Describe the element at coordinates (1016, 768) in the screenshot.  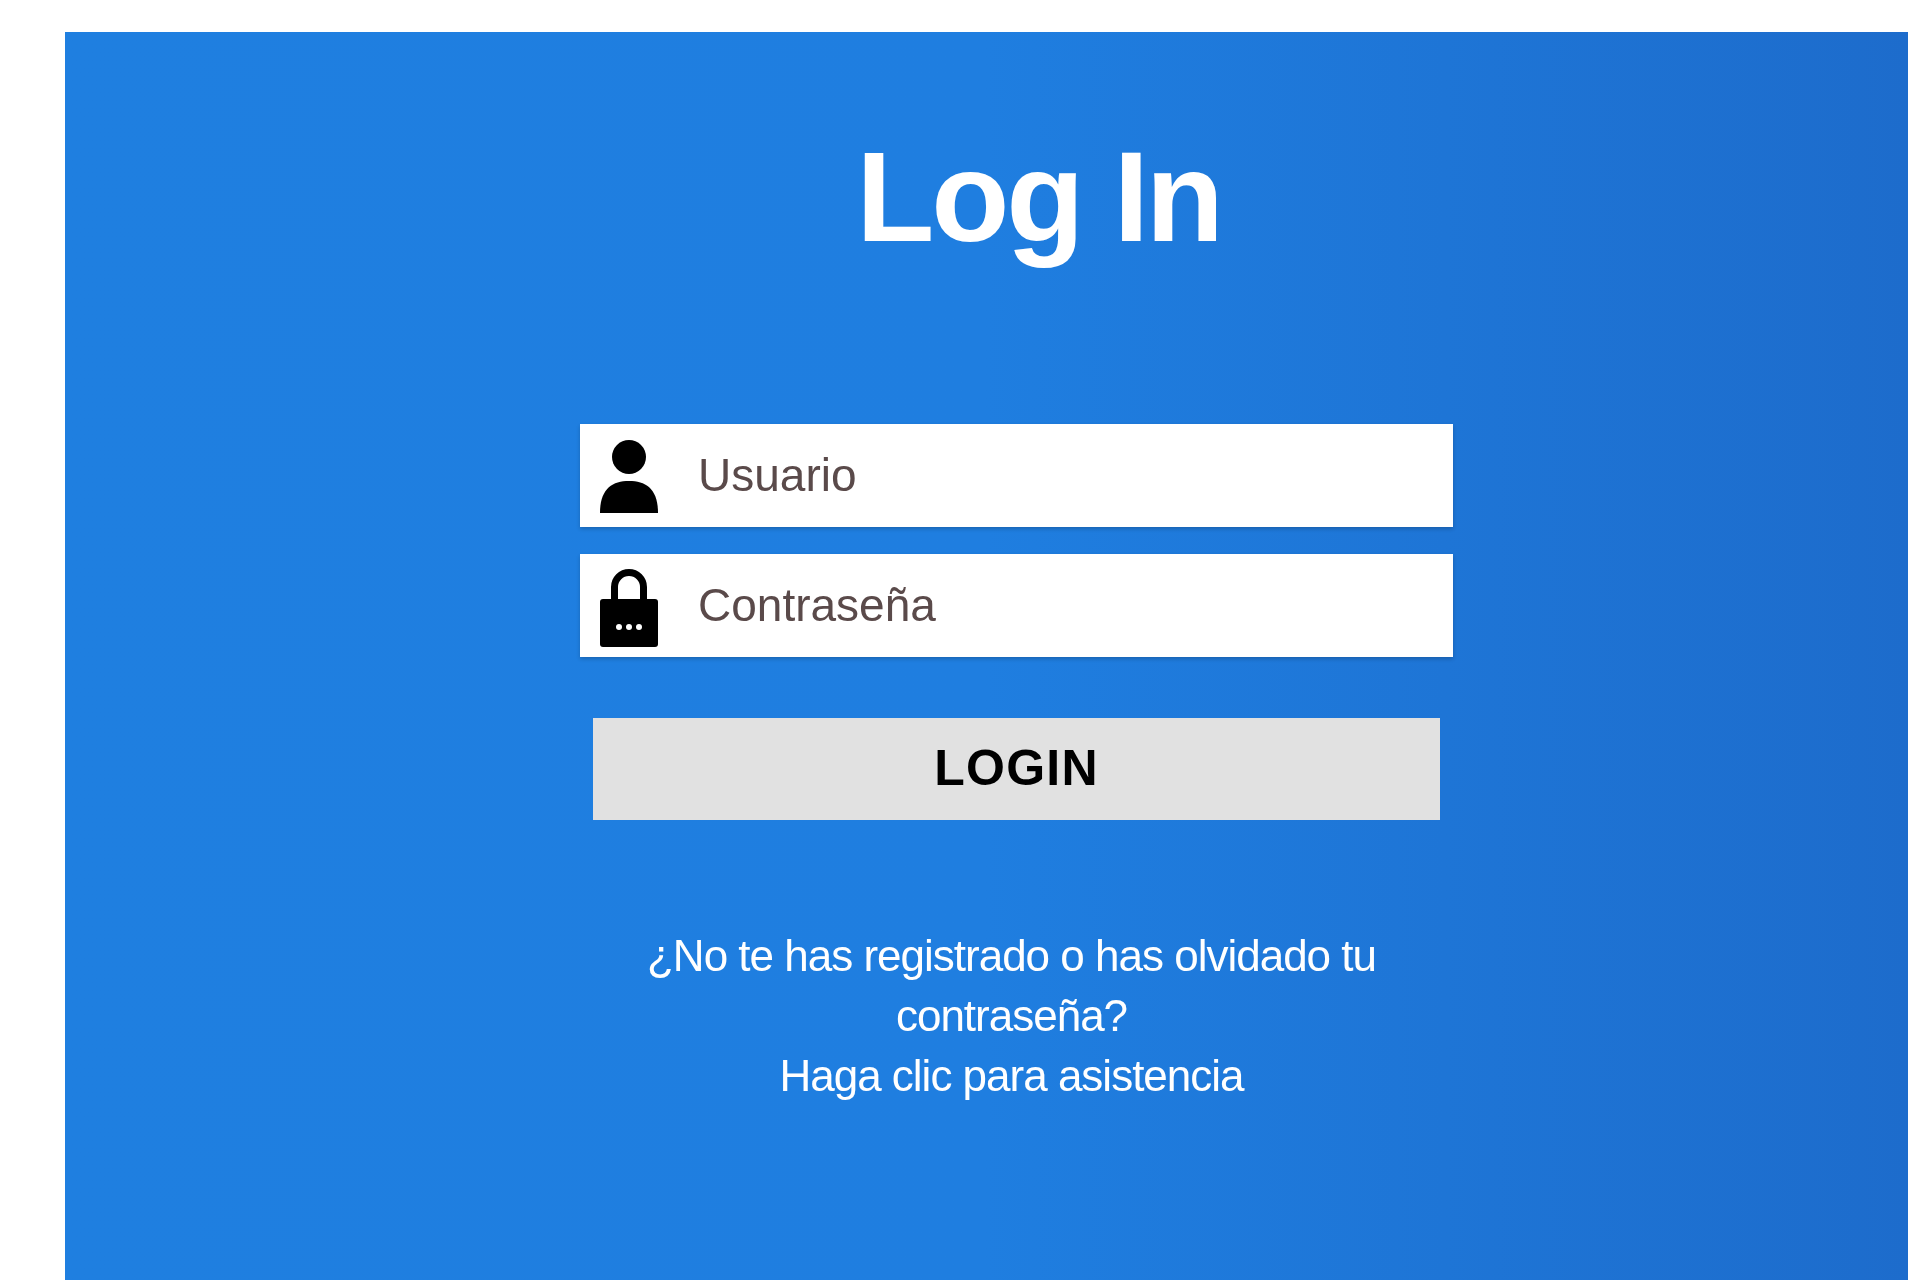
I see `login-button: LOGIN` at that location.